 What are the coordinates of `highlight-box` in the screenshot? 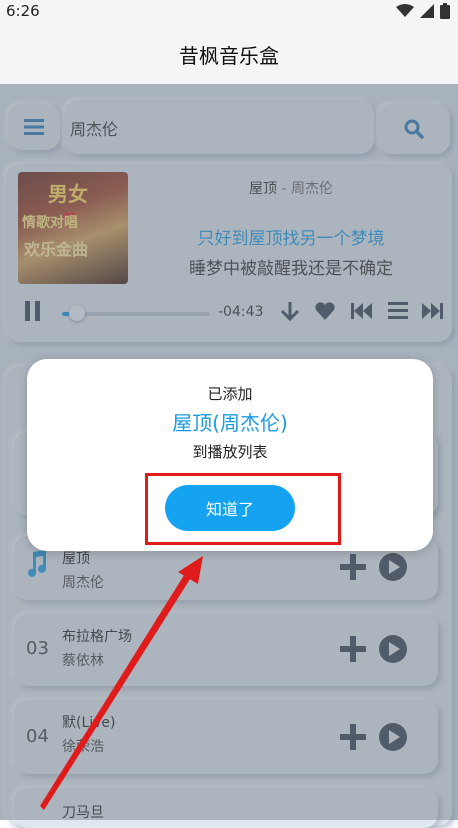 It's located at (243, 509).